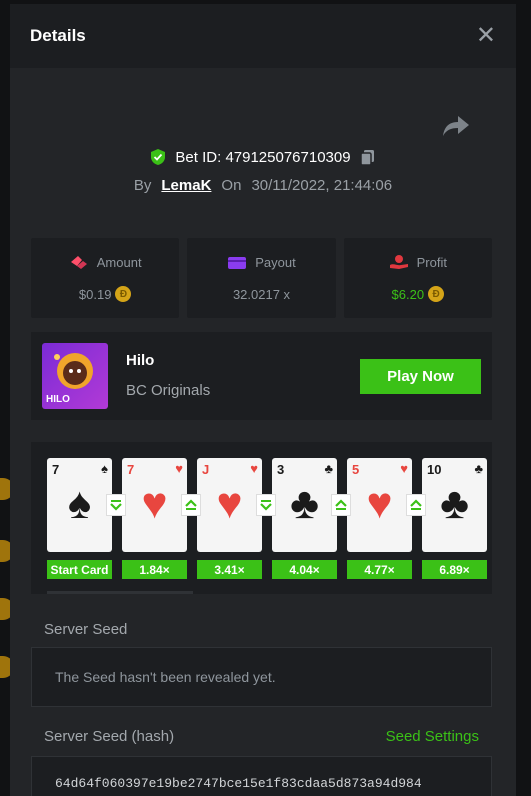  Describe the element at coordinates (75, 376) in the screenshot. I see `hilo-thumbnail: HILO` at that location.